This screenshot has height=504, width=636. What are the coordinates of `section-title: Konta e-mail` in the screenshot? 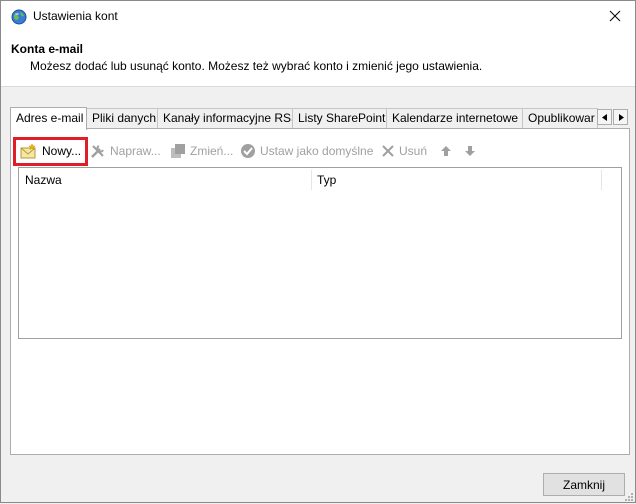 It's located at (47, 49).